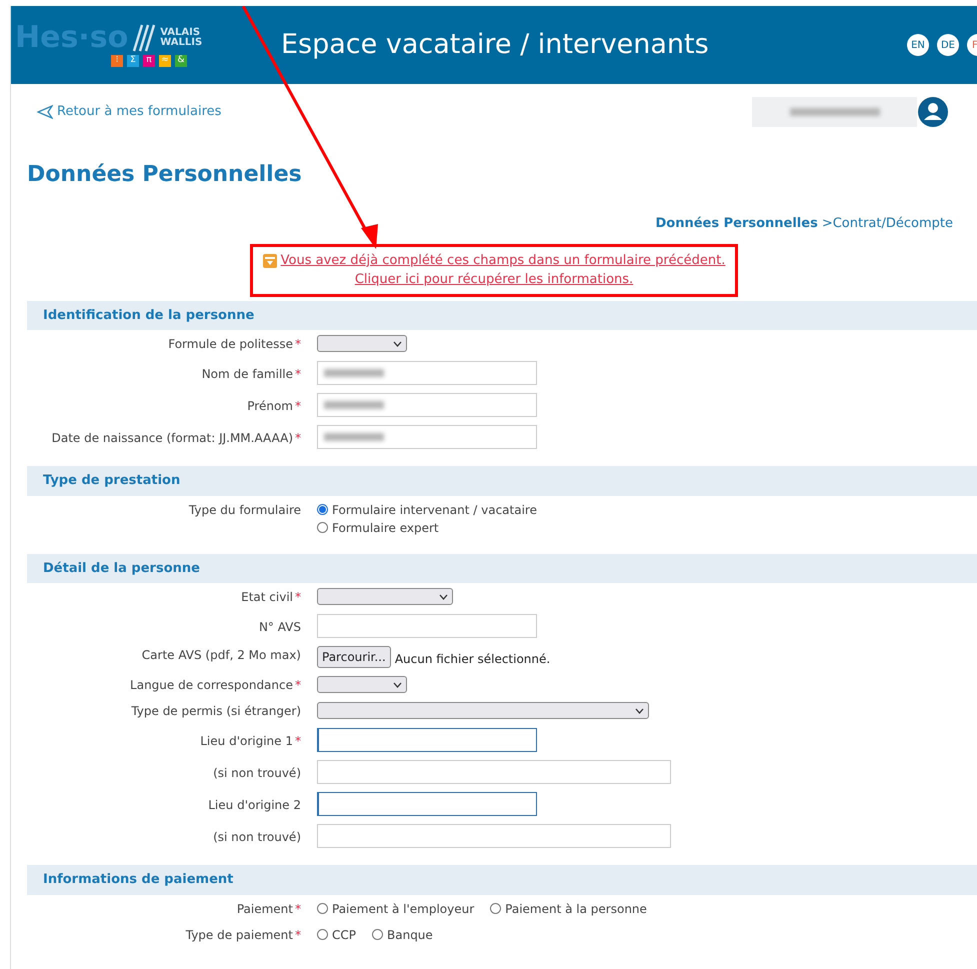 The height and width of the screenshot is (969, 977). I want to click on field-label: Type de permis (si étranger), so click(216, 711).